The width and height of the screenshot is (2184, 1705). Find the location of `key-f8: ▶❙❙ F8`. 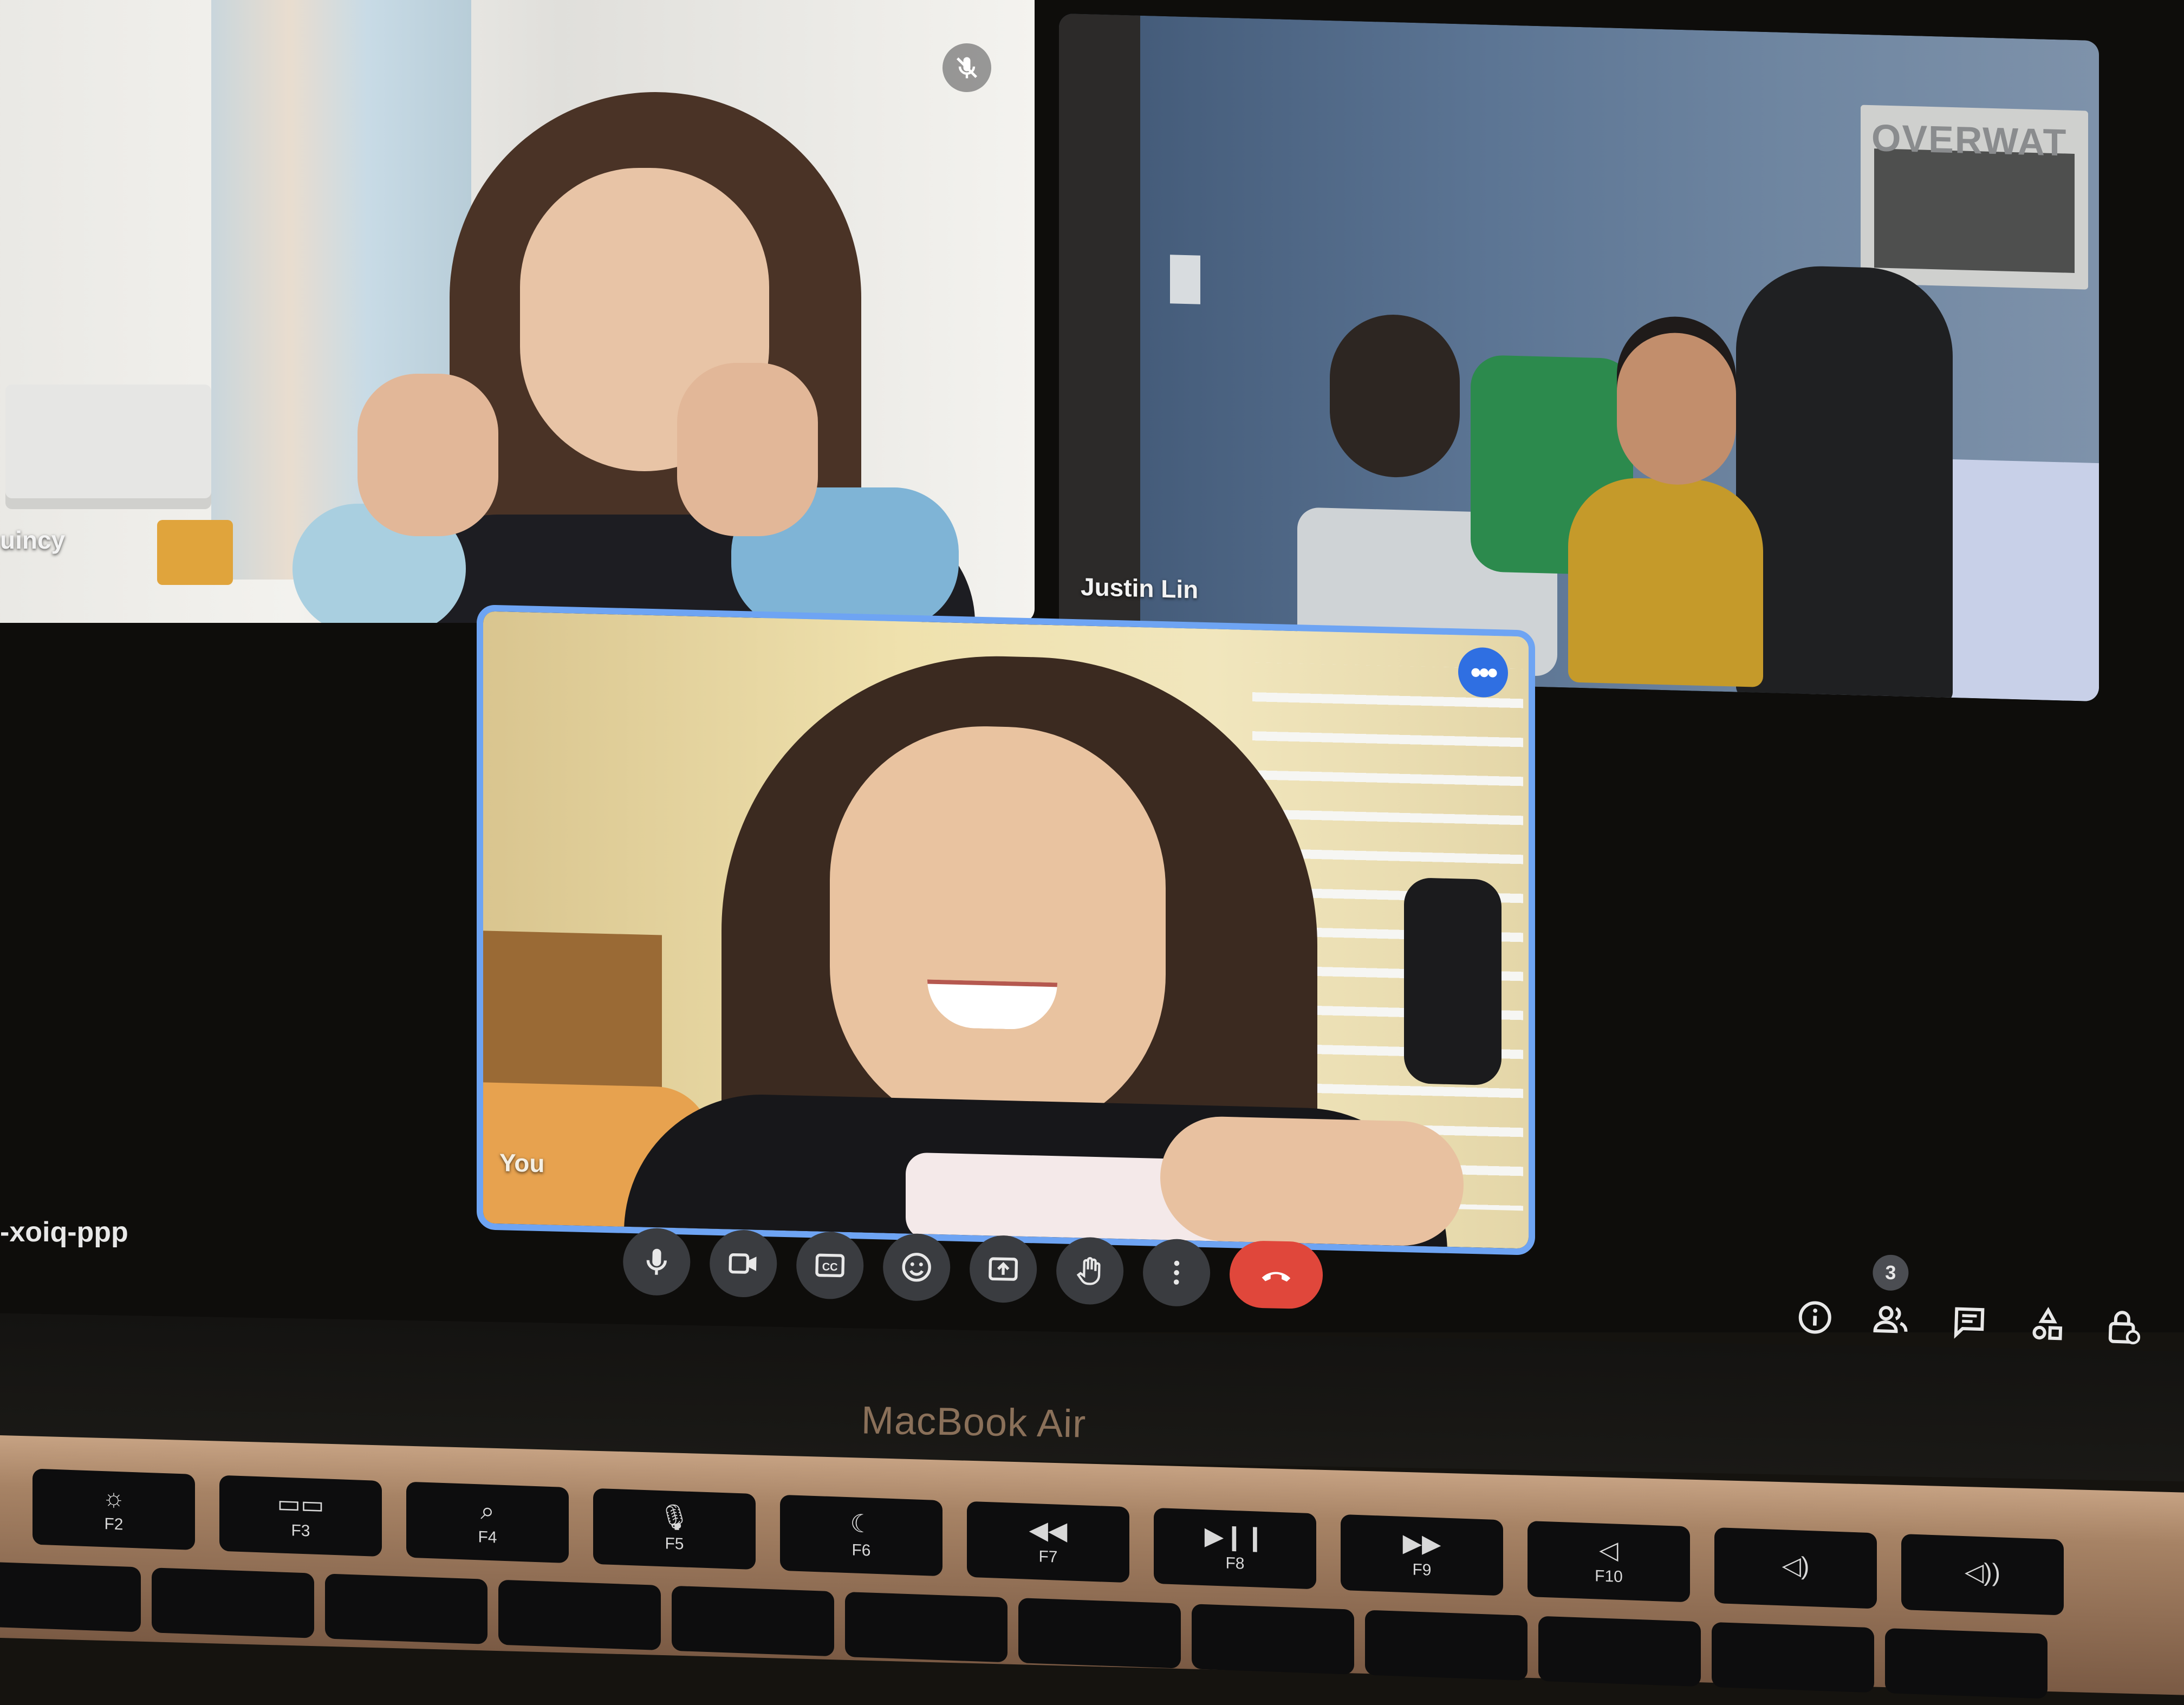

key-f8: ▶❙❙ F8 is located at coordinates (1235, 1548).